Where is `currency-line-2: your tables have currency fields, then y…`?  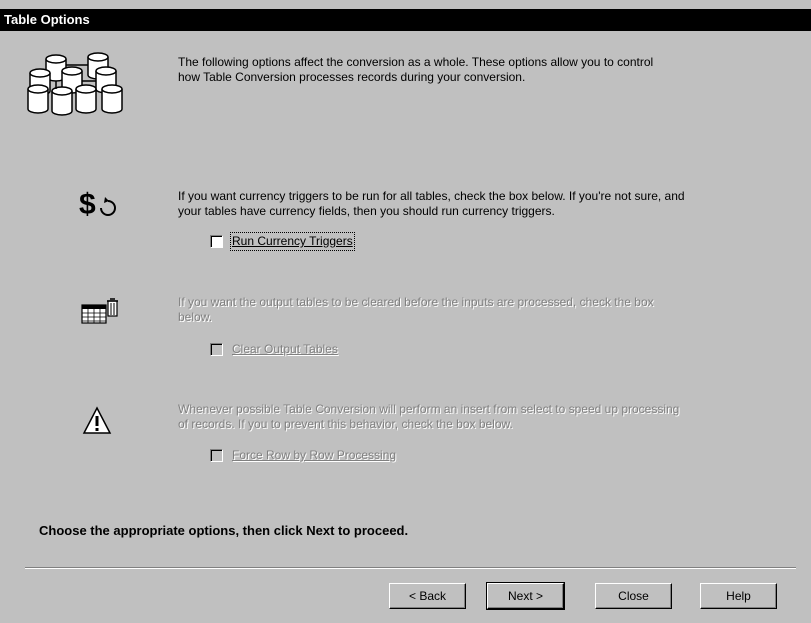
currency-line-2: your tables have currency fields, then y… is located at coordinates (366, 211).